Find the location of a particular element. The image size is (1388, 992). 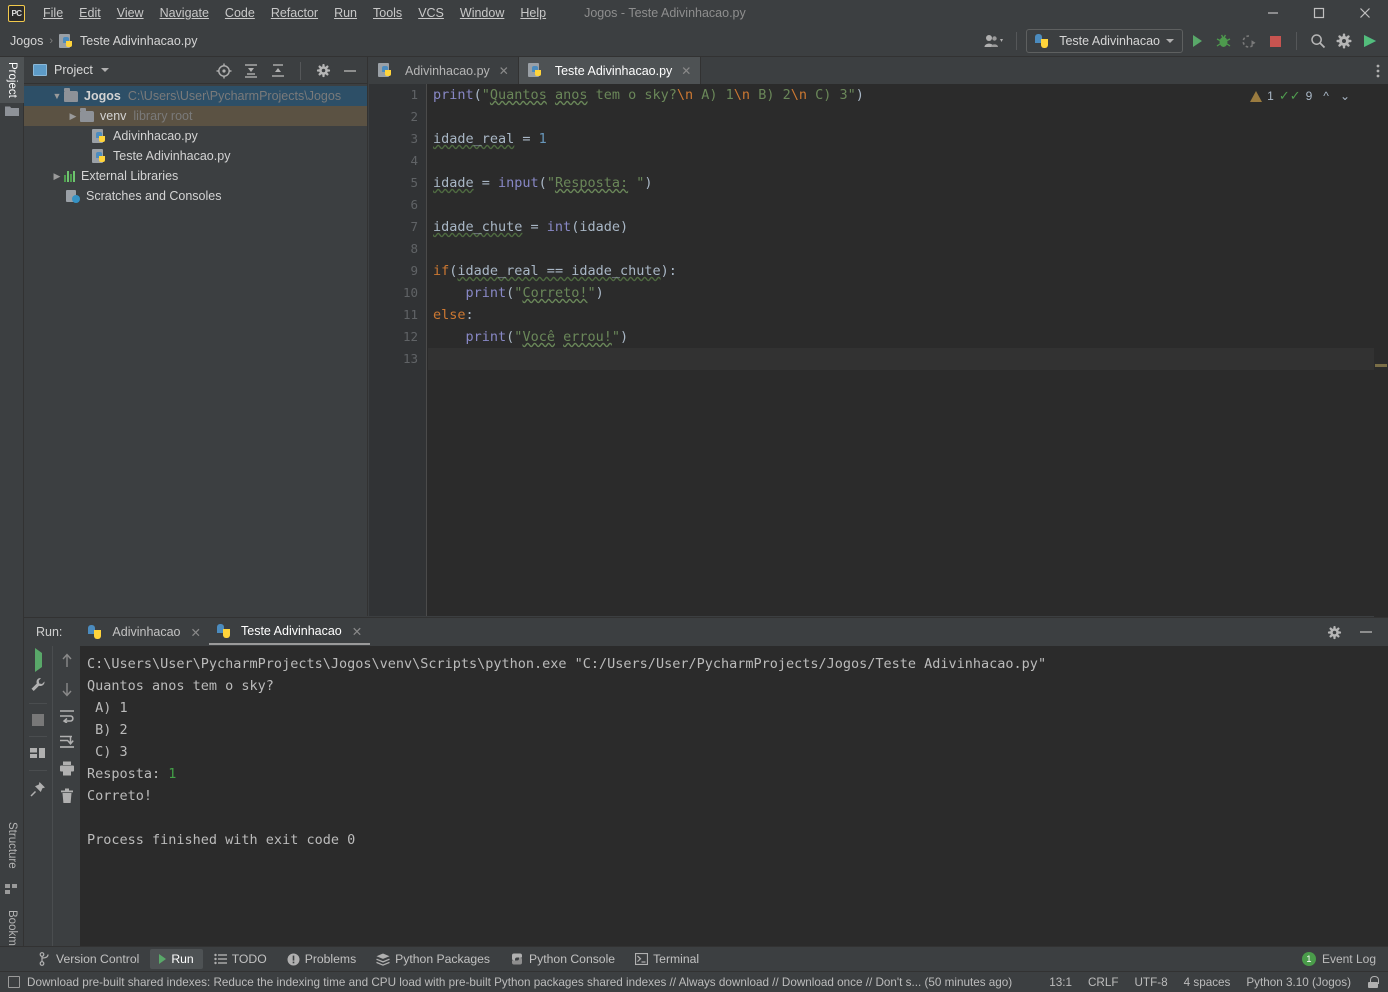

stop-process-button is located at coordinates (38, 720).